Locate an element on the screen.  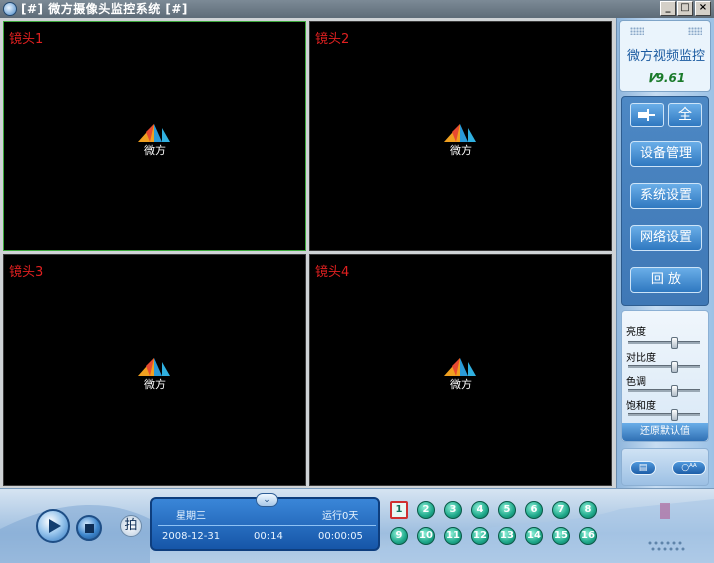
decorative-corner is located at coordinates (666, 527).